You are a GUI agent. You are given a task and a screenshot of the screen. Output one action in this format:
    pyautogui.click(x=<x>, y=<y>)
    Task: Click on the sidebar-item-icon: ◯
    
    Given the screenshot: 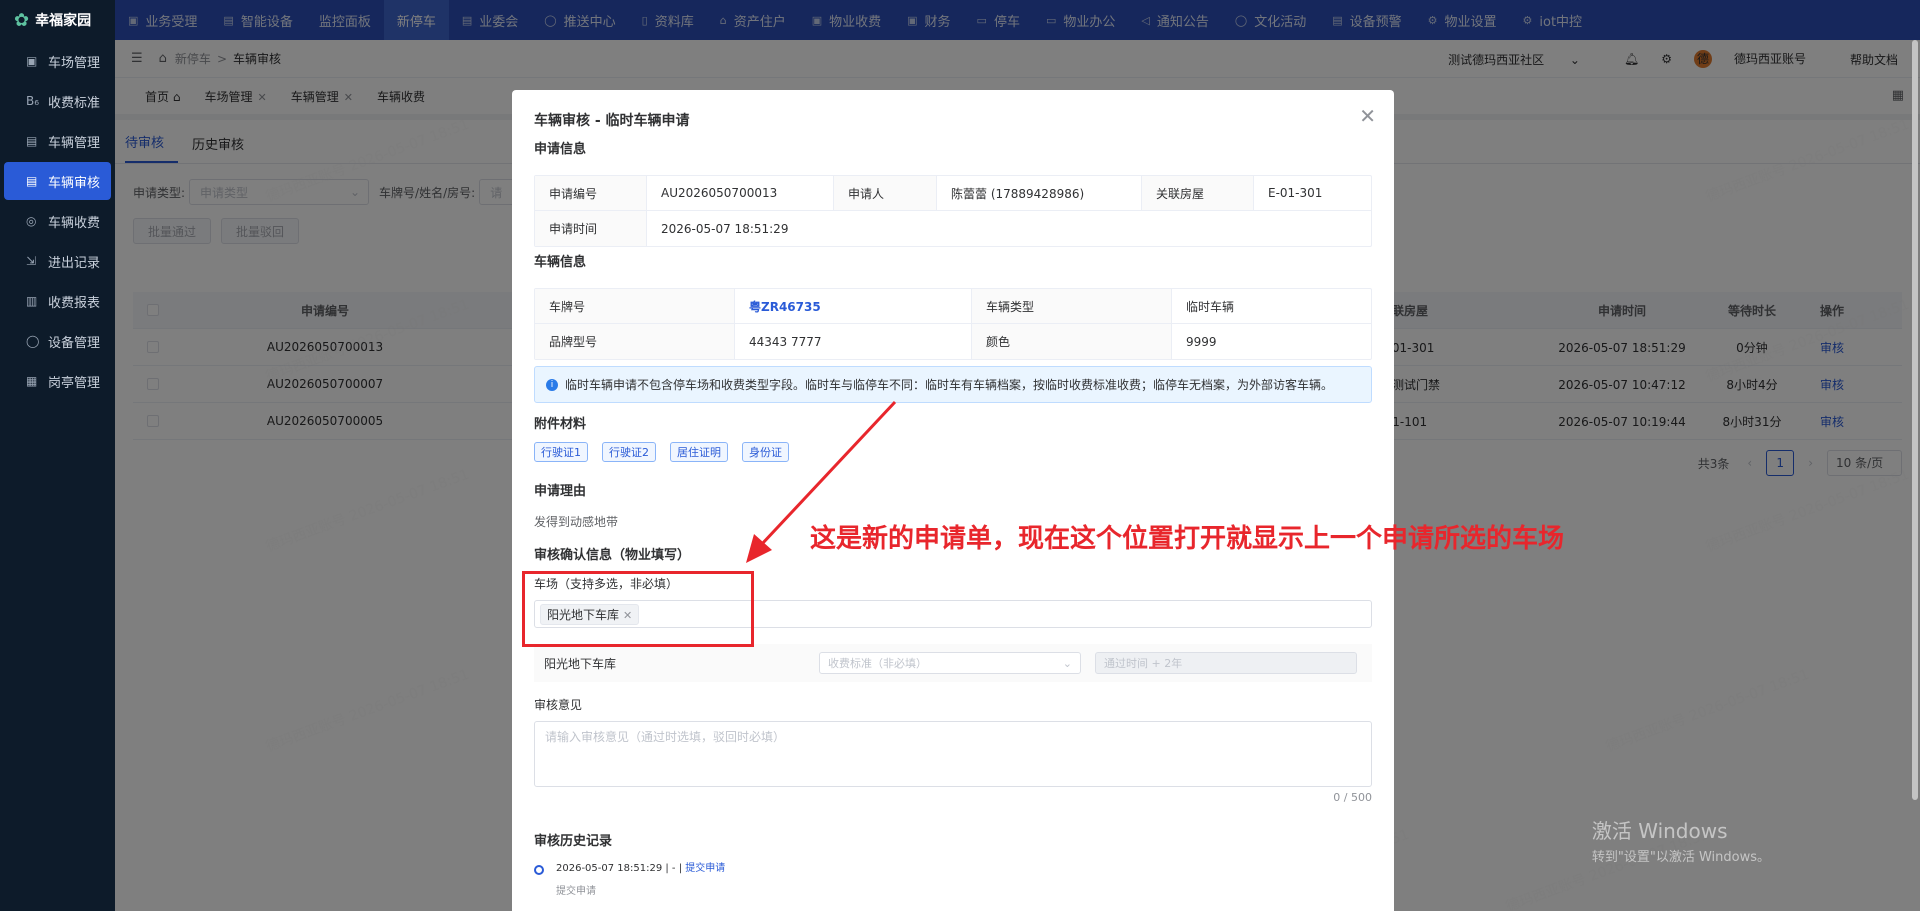 What is the action you would take?
    pyautogui.click(x=33, y=341)
    